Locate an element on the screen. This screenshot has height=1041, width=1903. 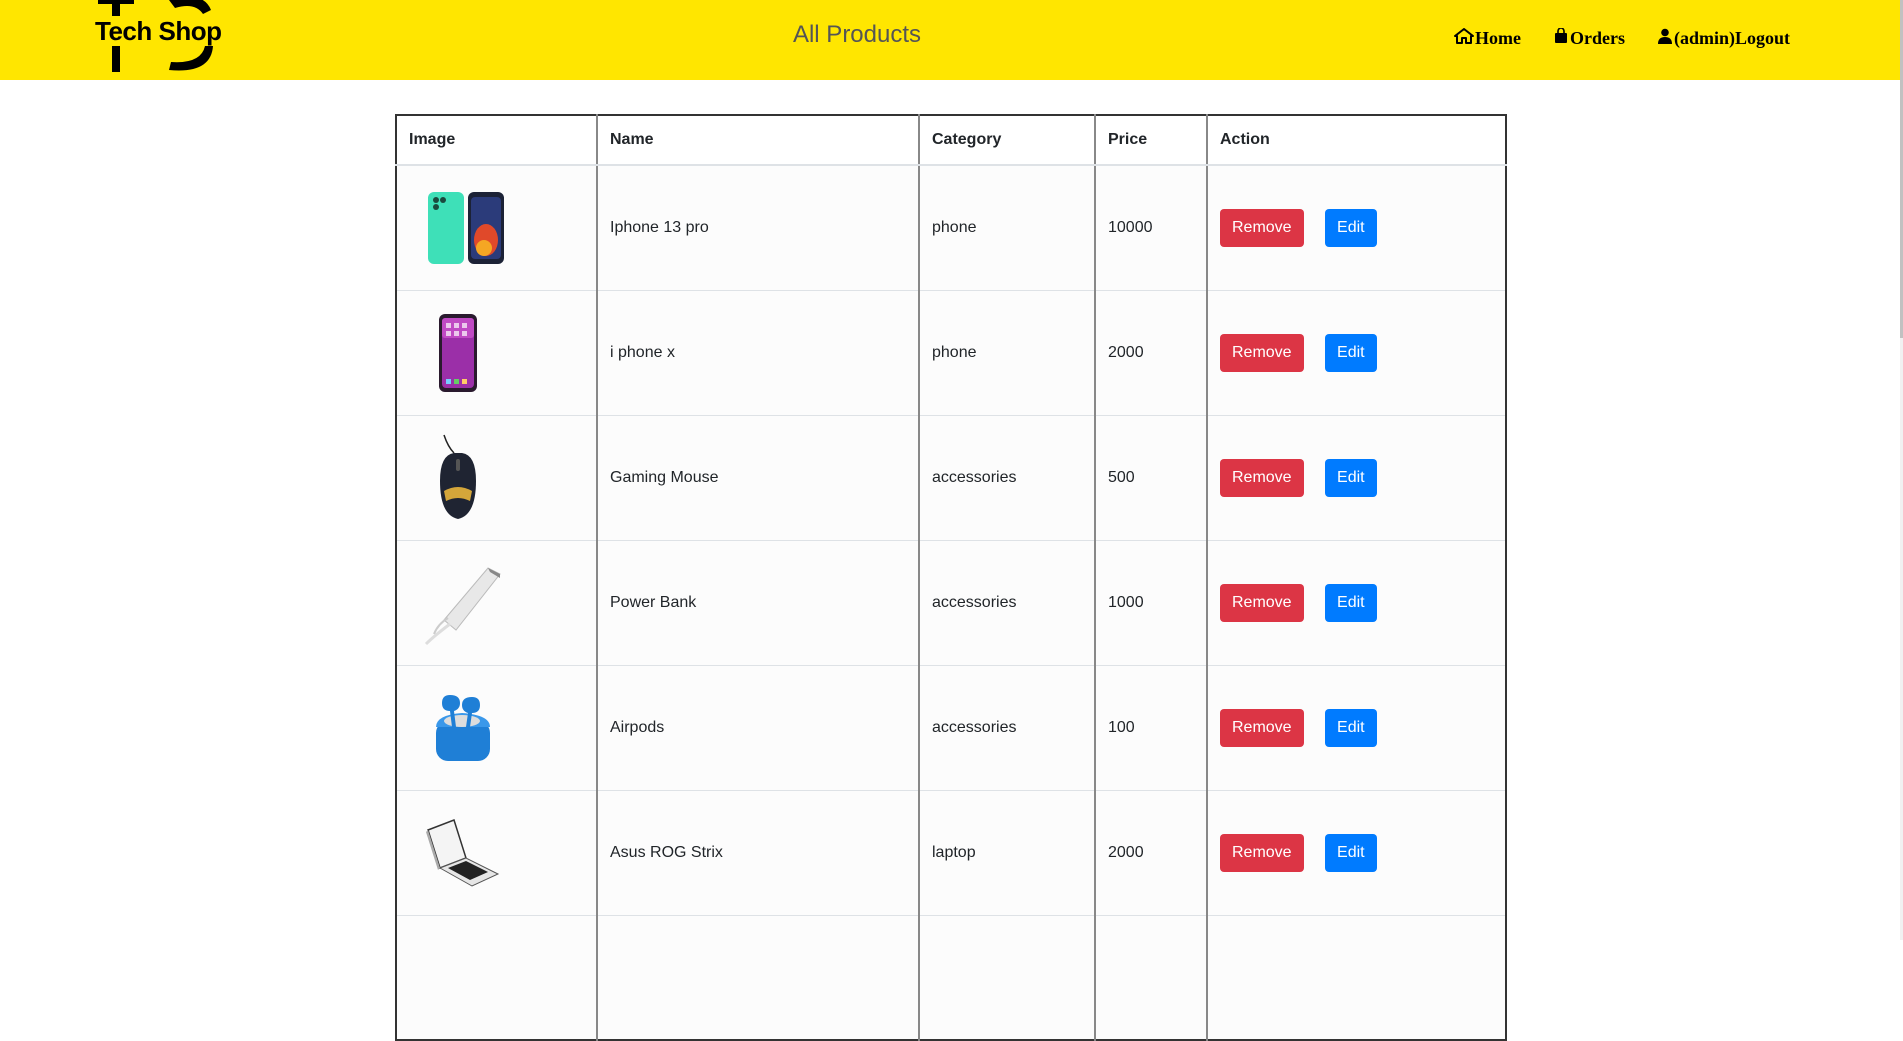
product-category: laptop is located at coordinates (1007, 852).